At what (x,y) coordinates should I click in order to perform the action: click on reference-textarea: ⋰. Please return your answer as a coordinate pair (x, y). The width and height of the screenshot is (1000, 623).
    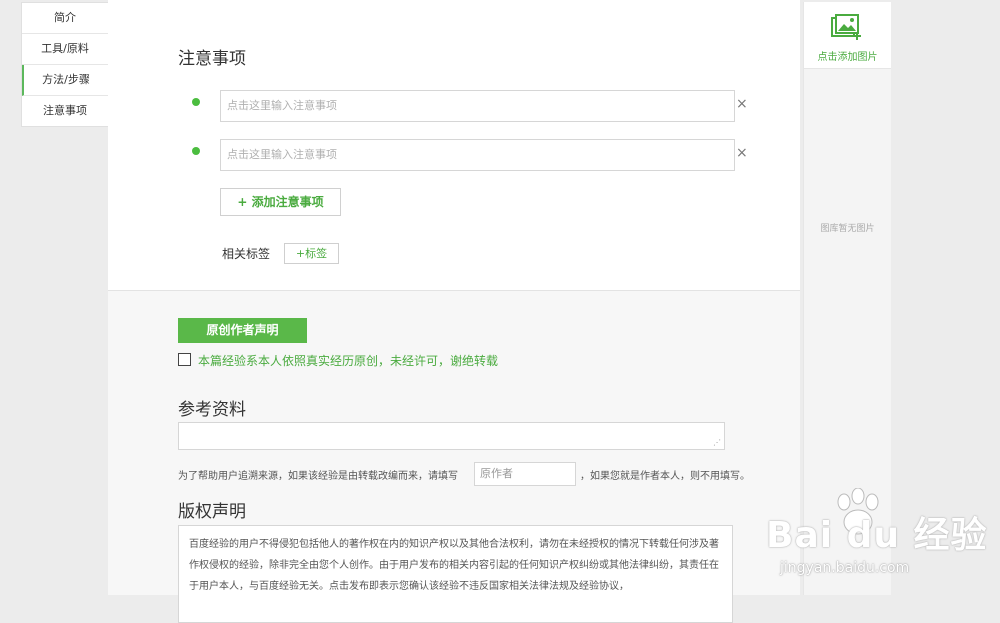
    Looking at the image, I should click on (451, 436).